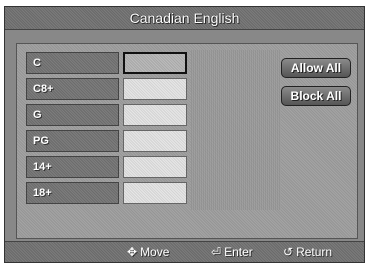 Image resolution: width=368 pixels, height=267 pixels. I want to click on four-way-arrow-icon: ✥, so click(132, 252).